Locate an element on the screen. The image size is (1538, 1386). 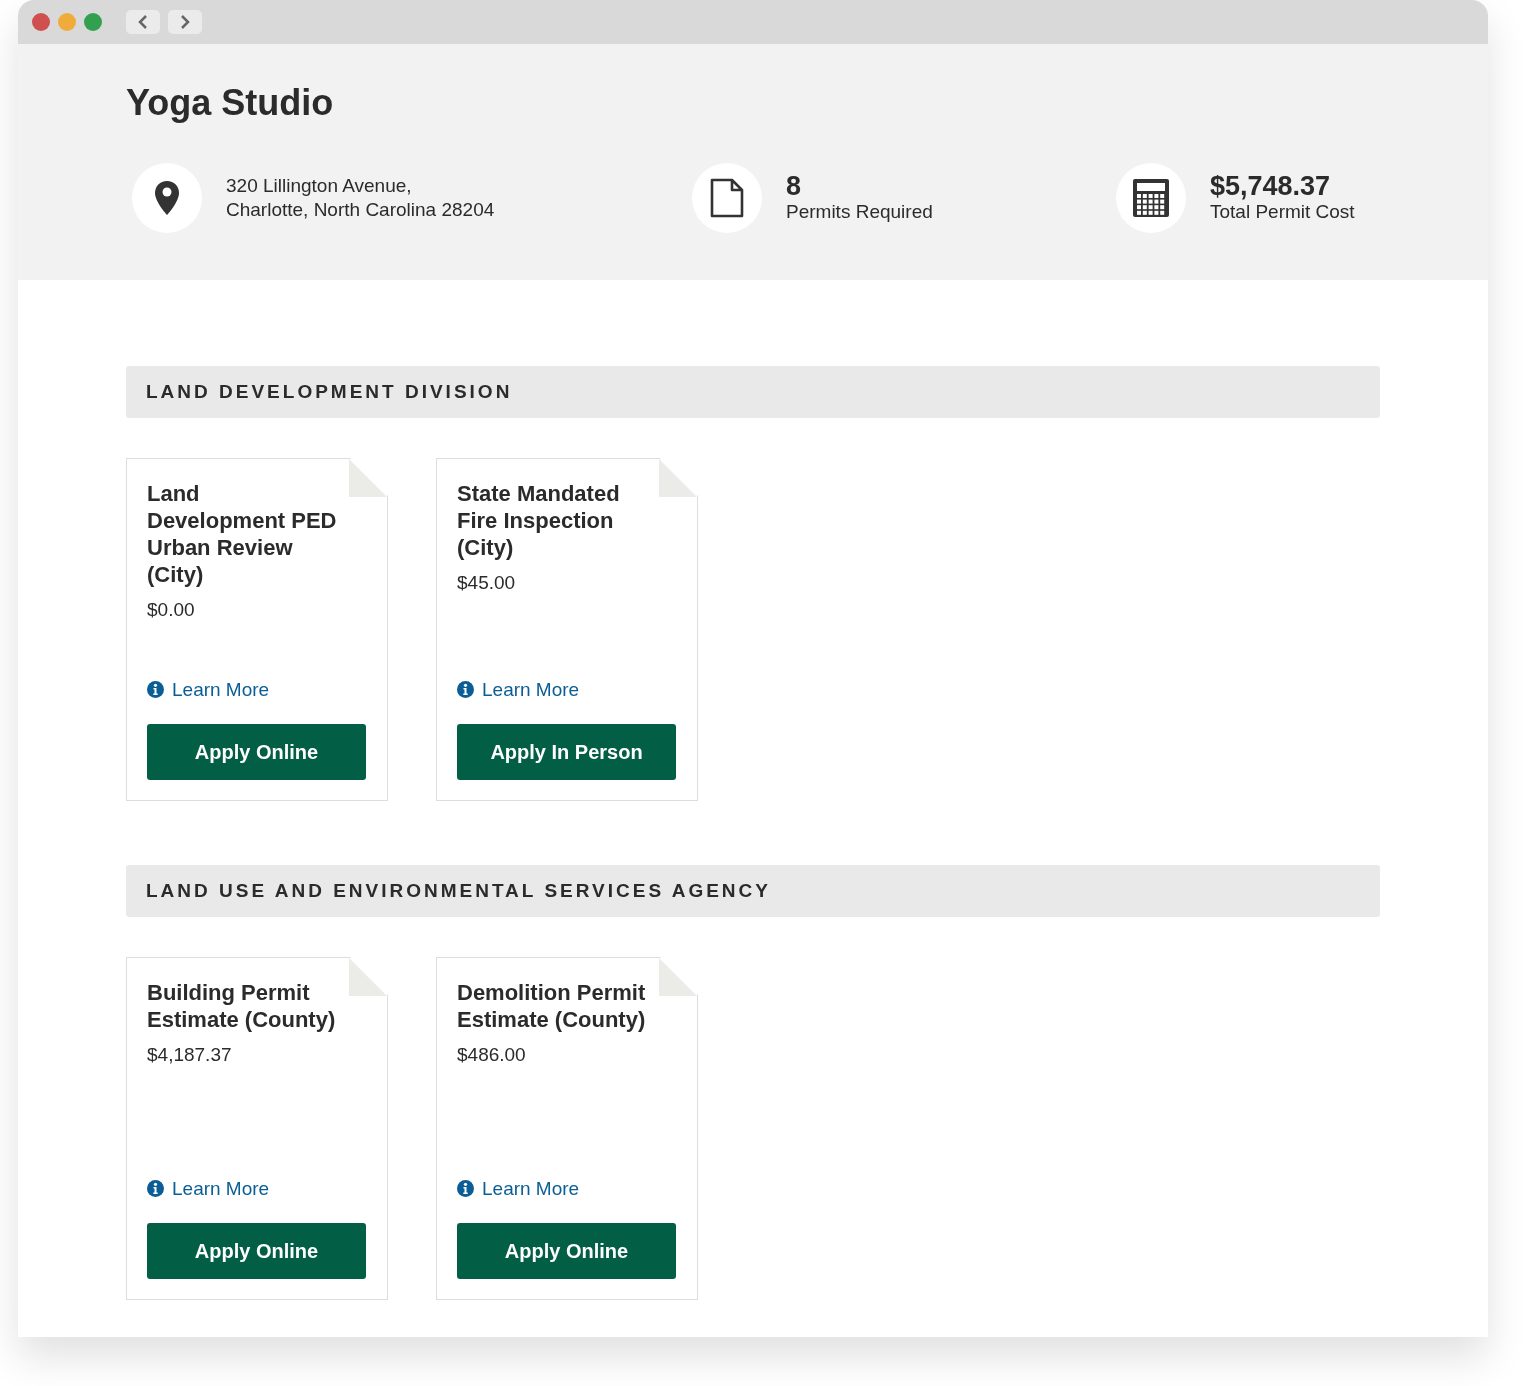
stat-label: Total Permit Cost is located at coordinates (1282, 212).